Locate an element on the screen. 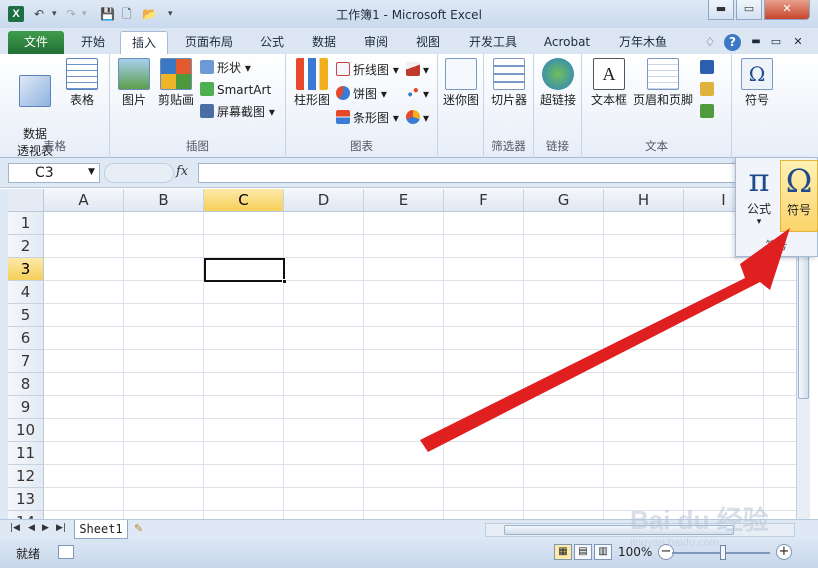 This screenshot has width=818, height=568. fill-handle is located at coordinates (284, 281).